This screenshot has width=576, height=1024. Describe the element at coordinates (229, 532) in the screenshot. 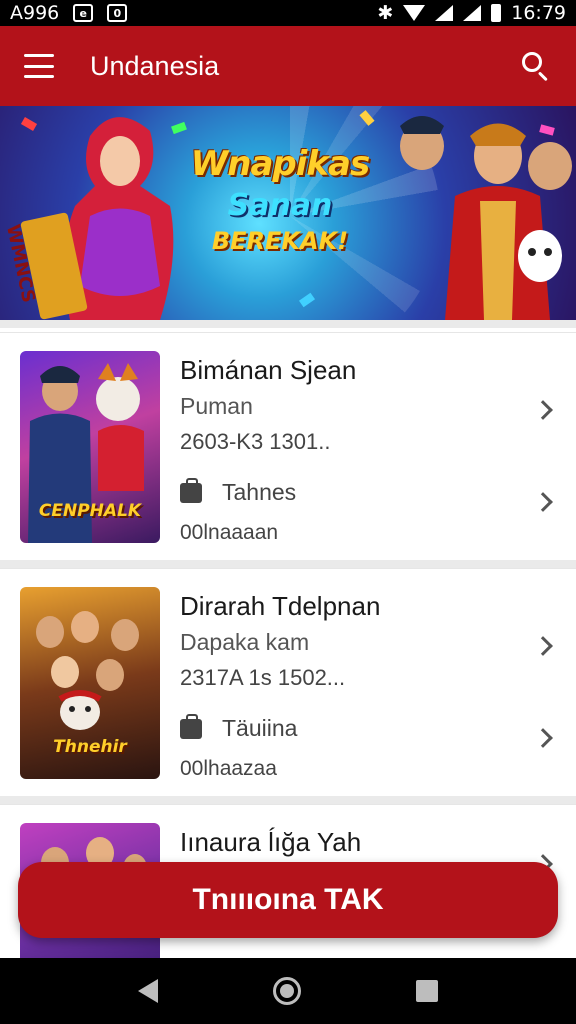

I see `item-footer: 00lnaaaan` at that location.